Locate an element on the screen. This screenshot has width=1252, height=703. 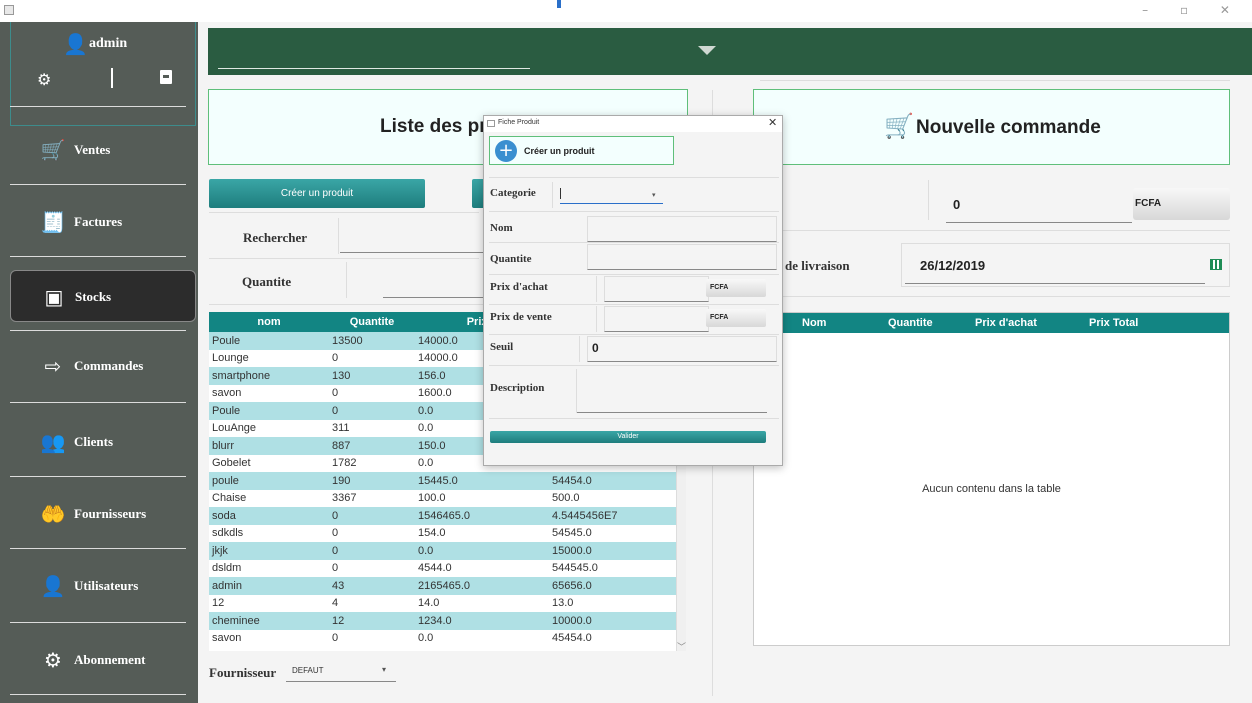
sidebar-item-fournisseurs: 🤲 Fournisseurs is located at coordinates (103, 514).